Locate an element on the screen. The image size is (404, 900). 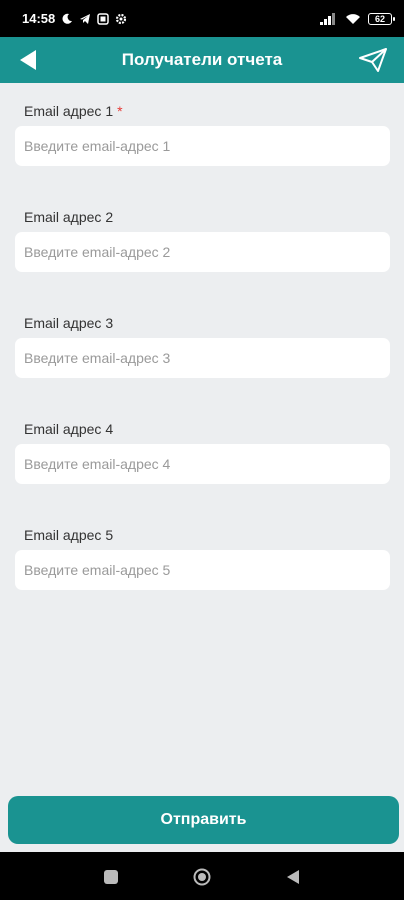
send-button is located at coordinates (373, 60).